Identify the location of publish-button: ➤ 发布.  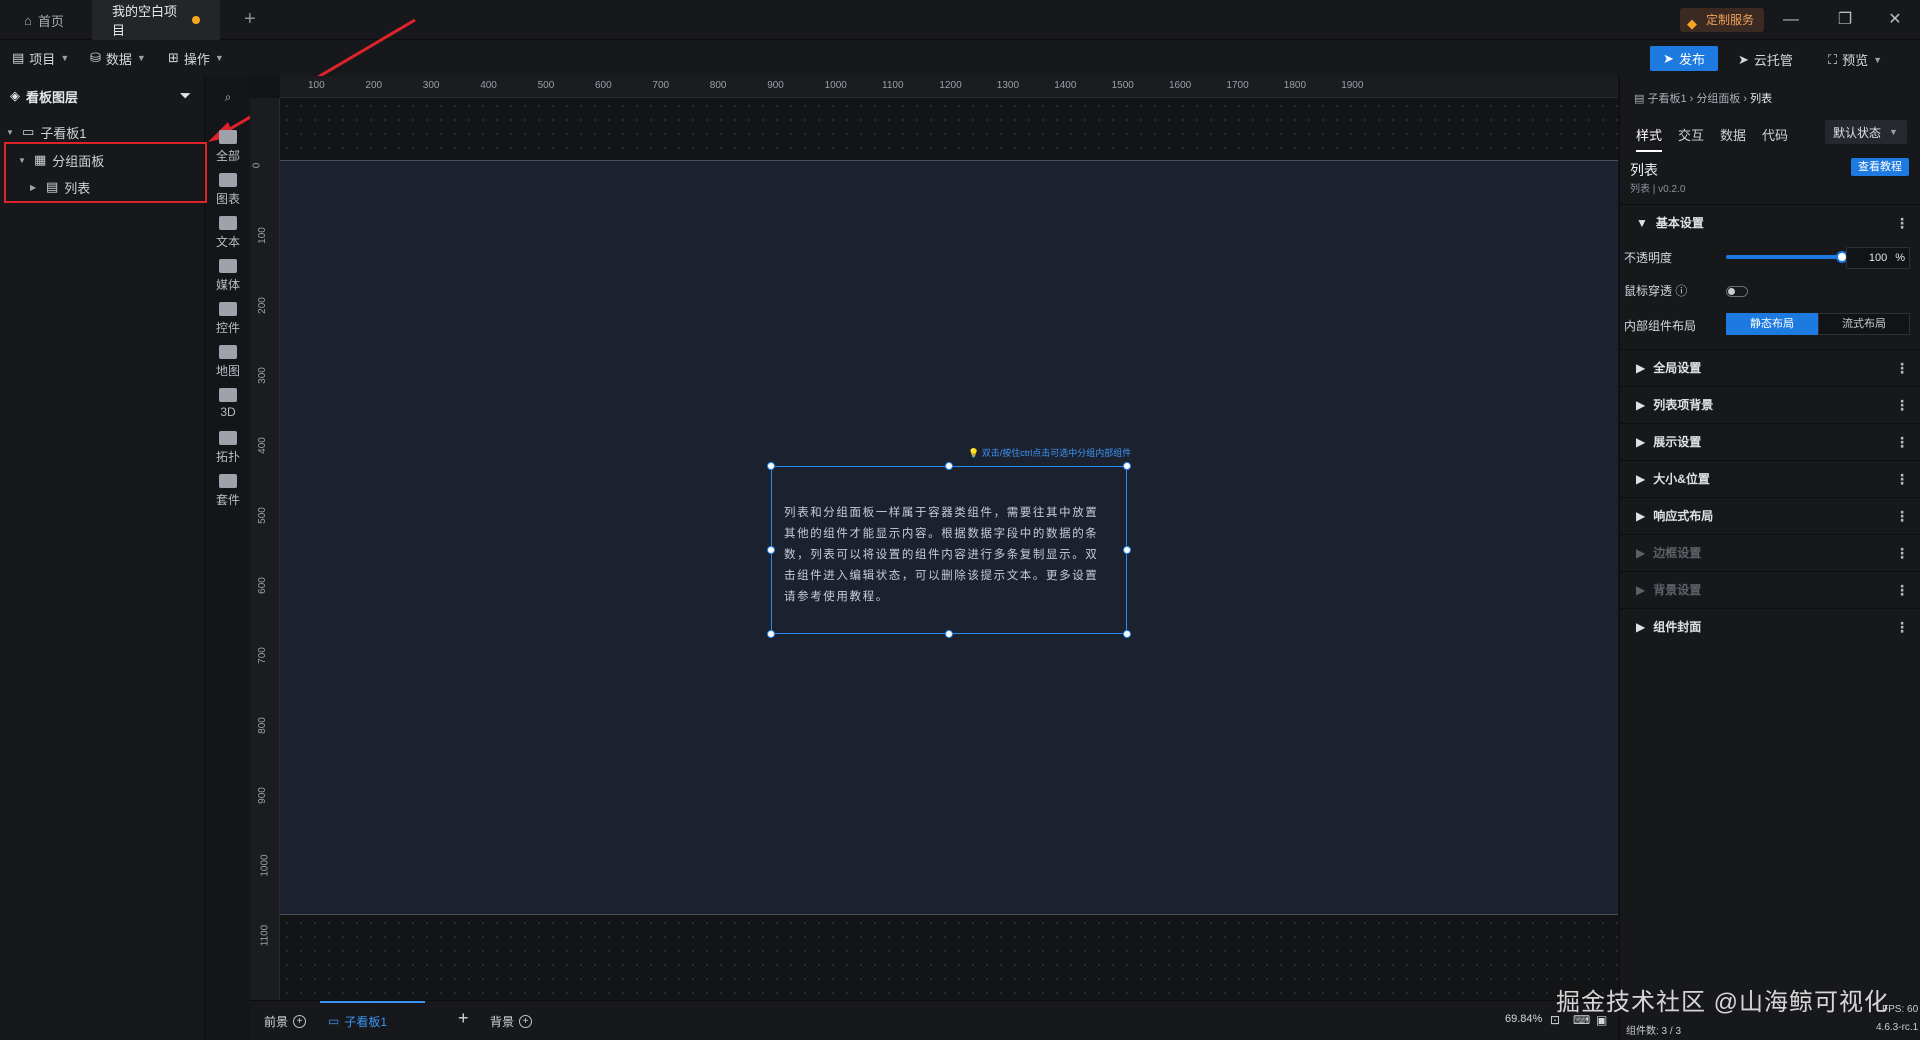
(1684, 58).